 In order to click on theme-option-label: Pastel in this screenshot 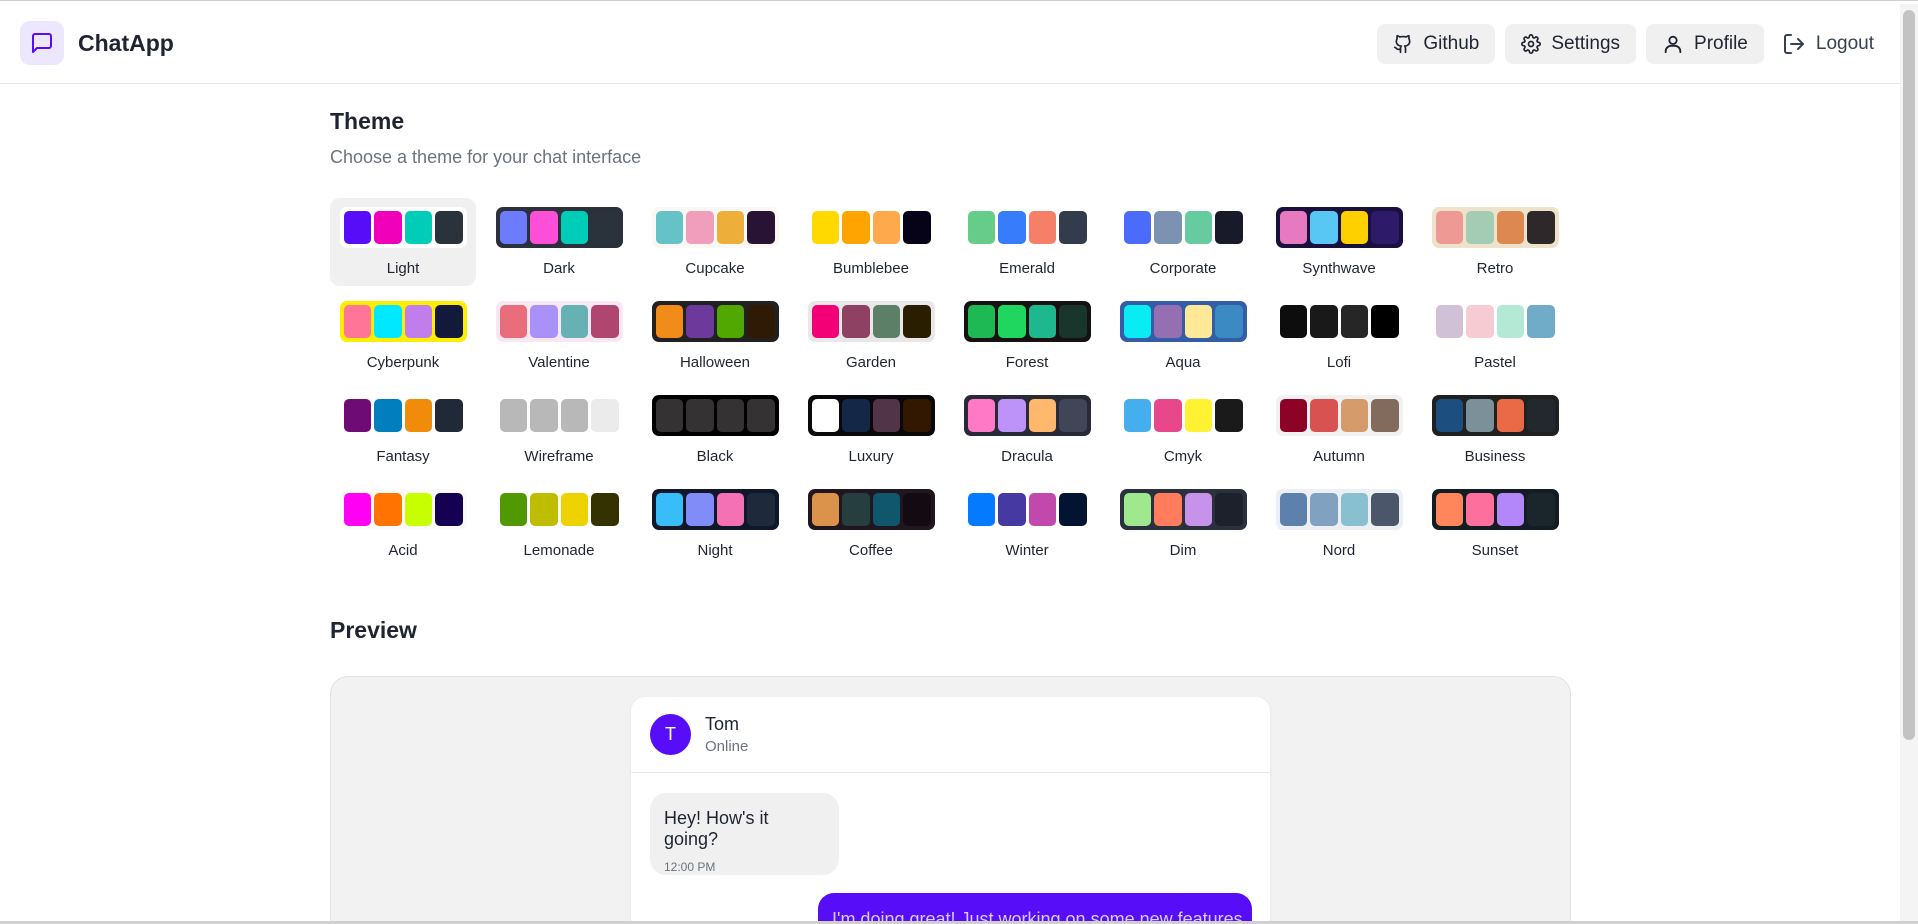, I will do `click(1495, 362)`.